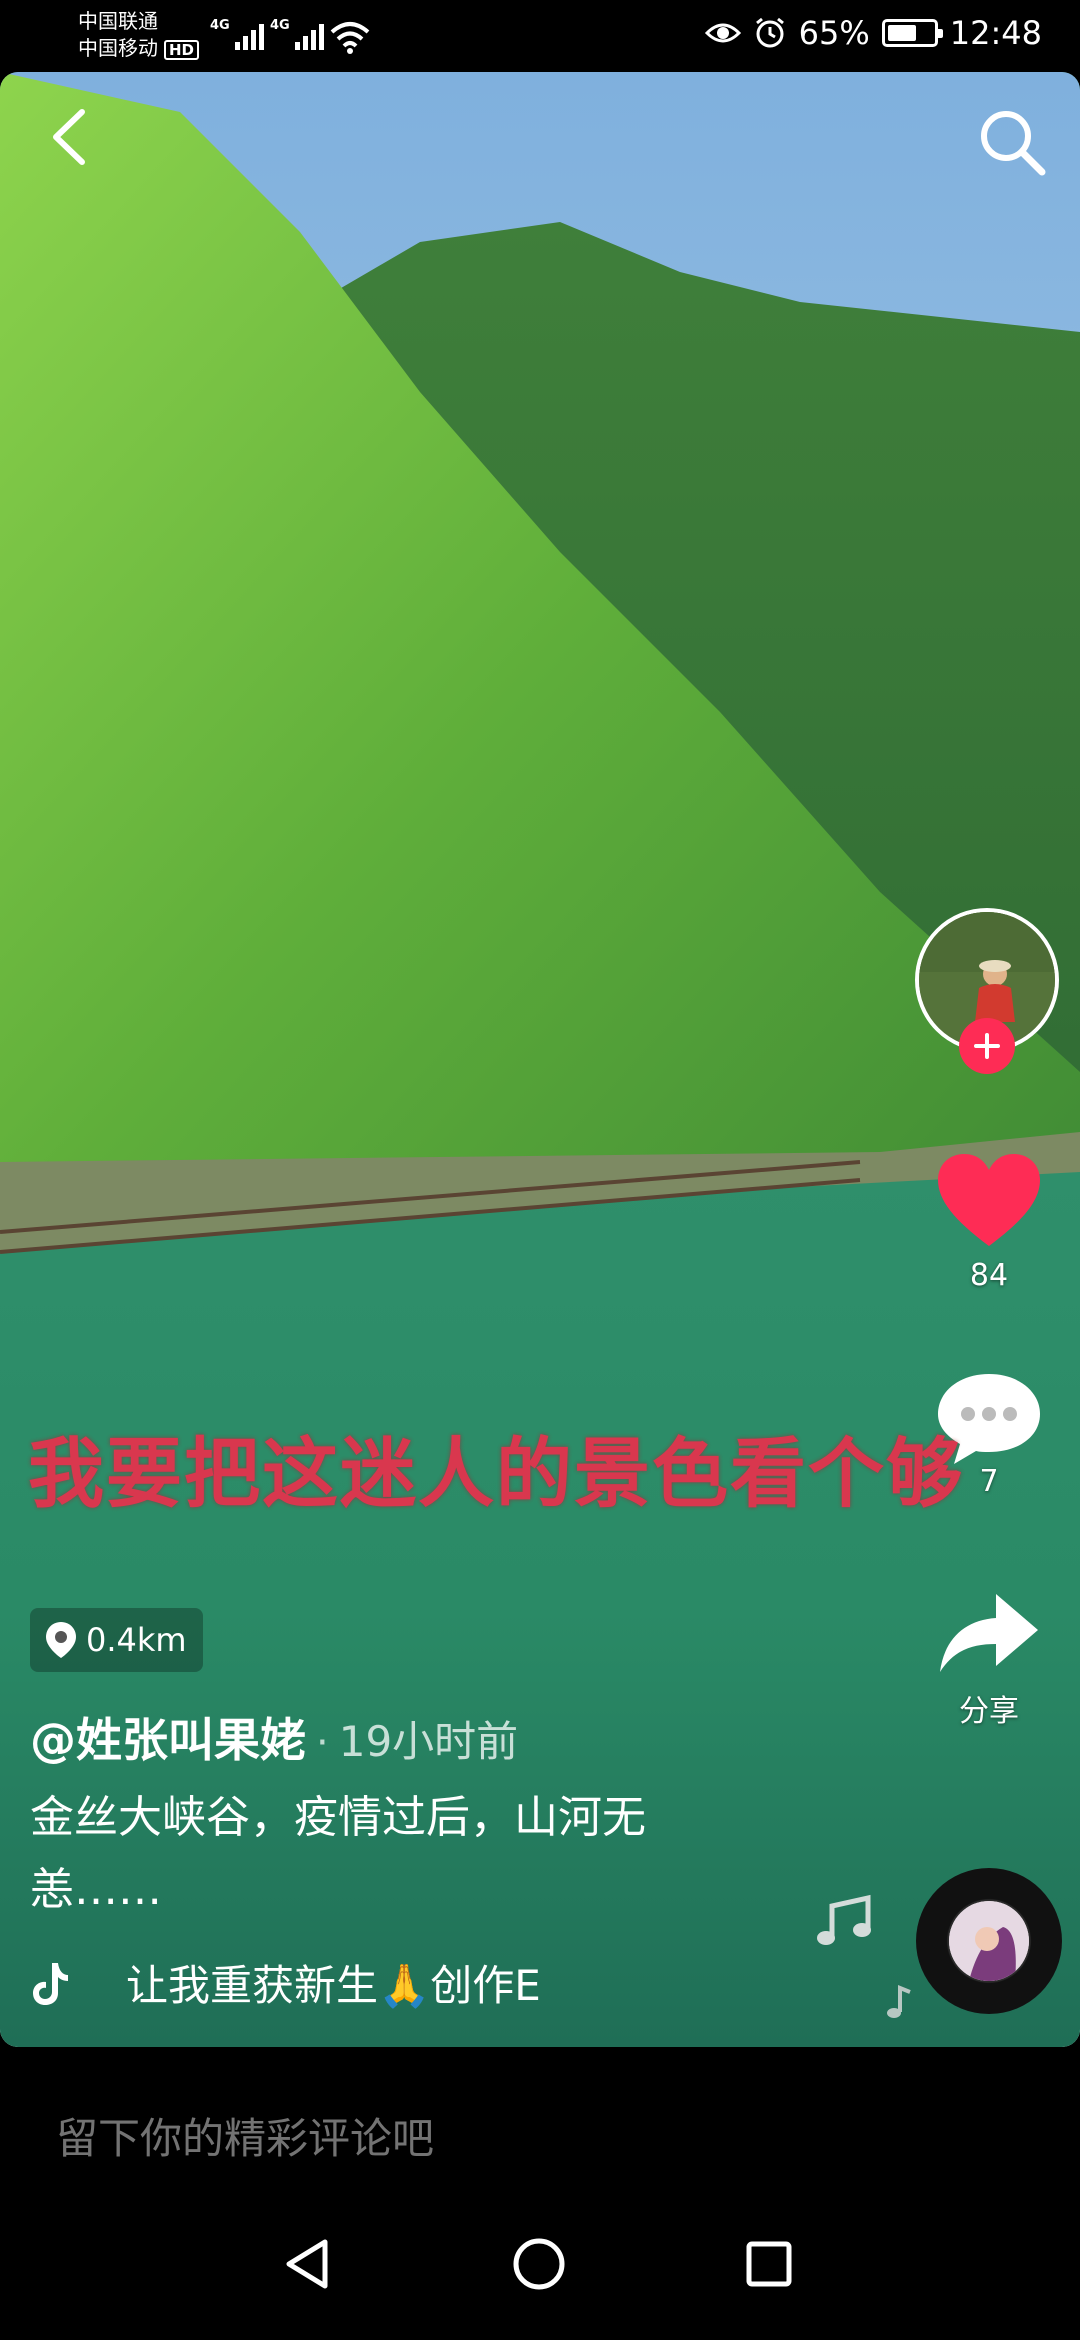 Image resolution: width=1080 pixels, height=2340 pixels. I want to click on battery-fill, so click(902, 33).